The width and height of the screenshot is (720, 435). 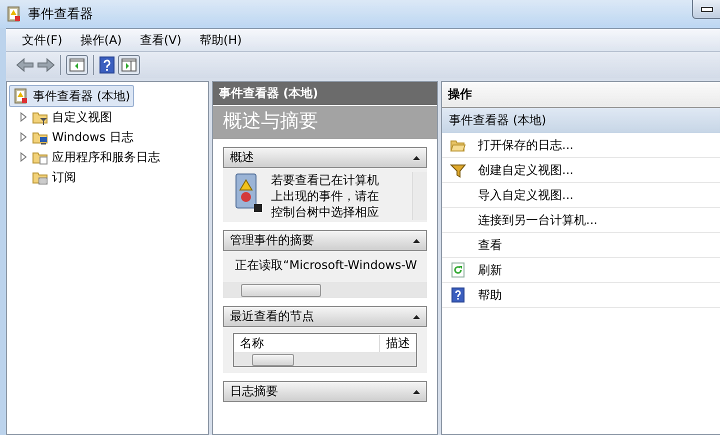 What do you see at coordinates (398, 343) in the screenshot?
I see `column-header: 描述` at bounding box center [398, 343].